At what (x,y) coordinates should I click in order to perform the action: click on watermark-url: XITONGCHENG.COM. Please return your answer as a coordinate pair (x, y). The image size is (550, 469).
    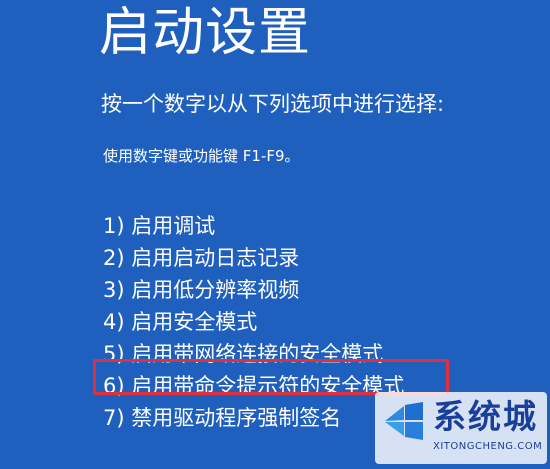
    Looking at the image, I should click on (488, 446).